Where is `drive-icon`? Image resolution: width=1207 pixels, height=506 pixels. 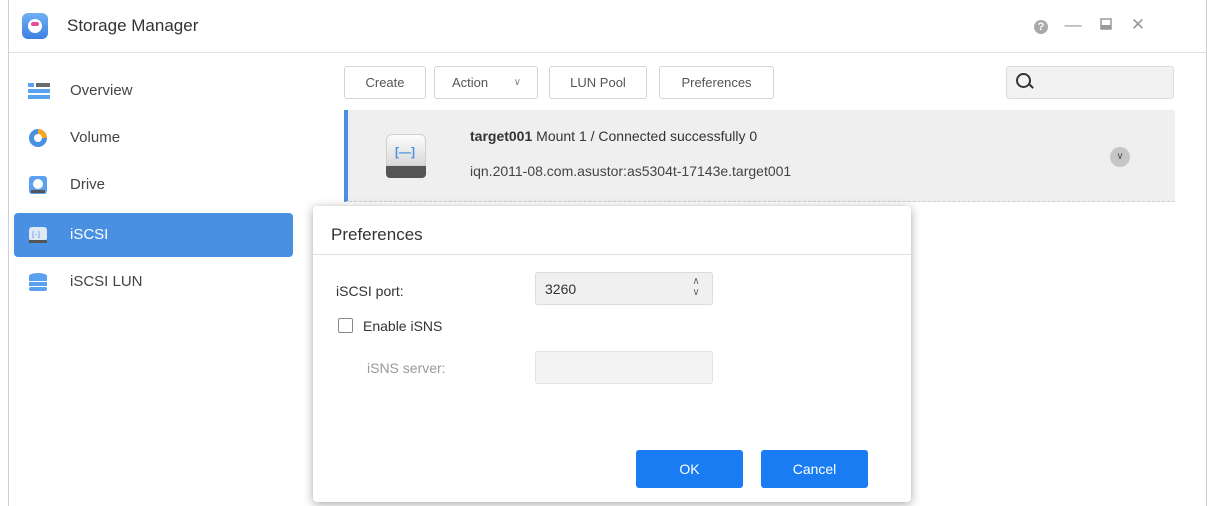 drive-icon is located at coordinates (38, 185).